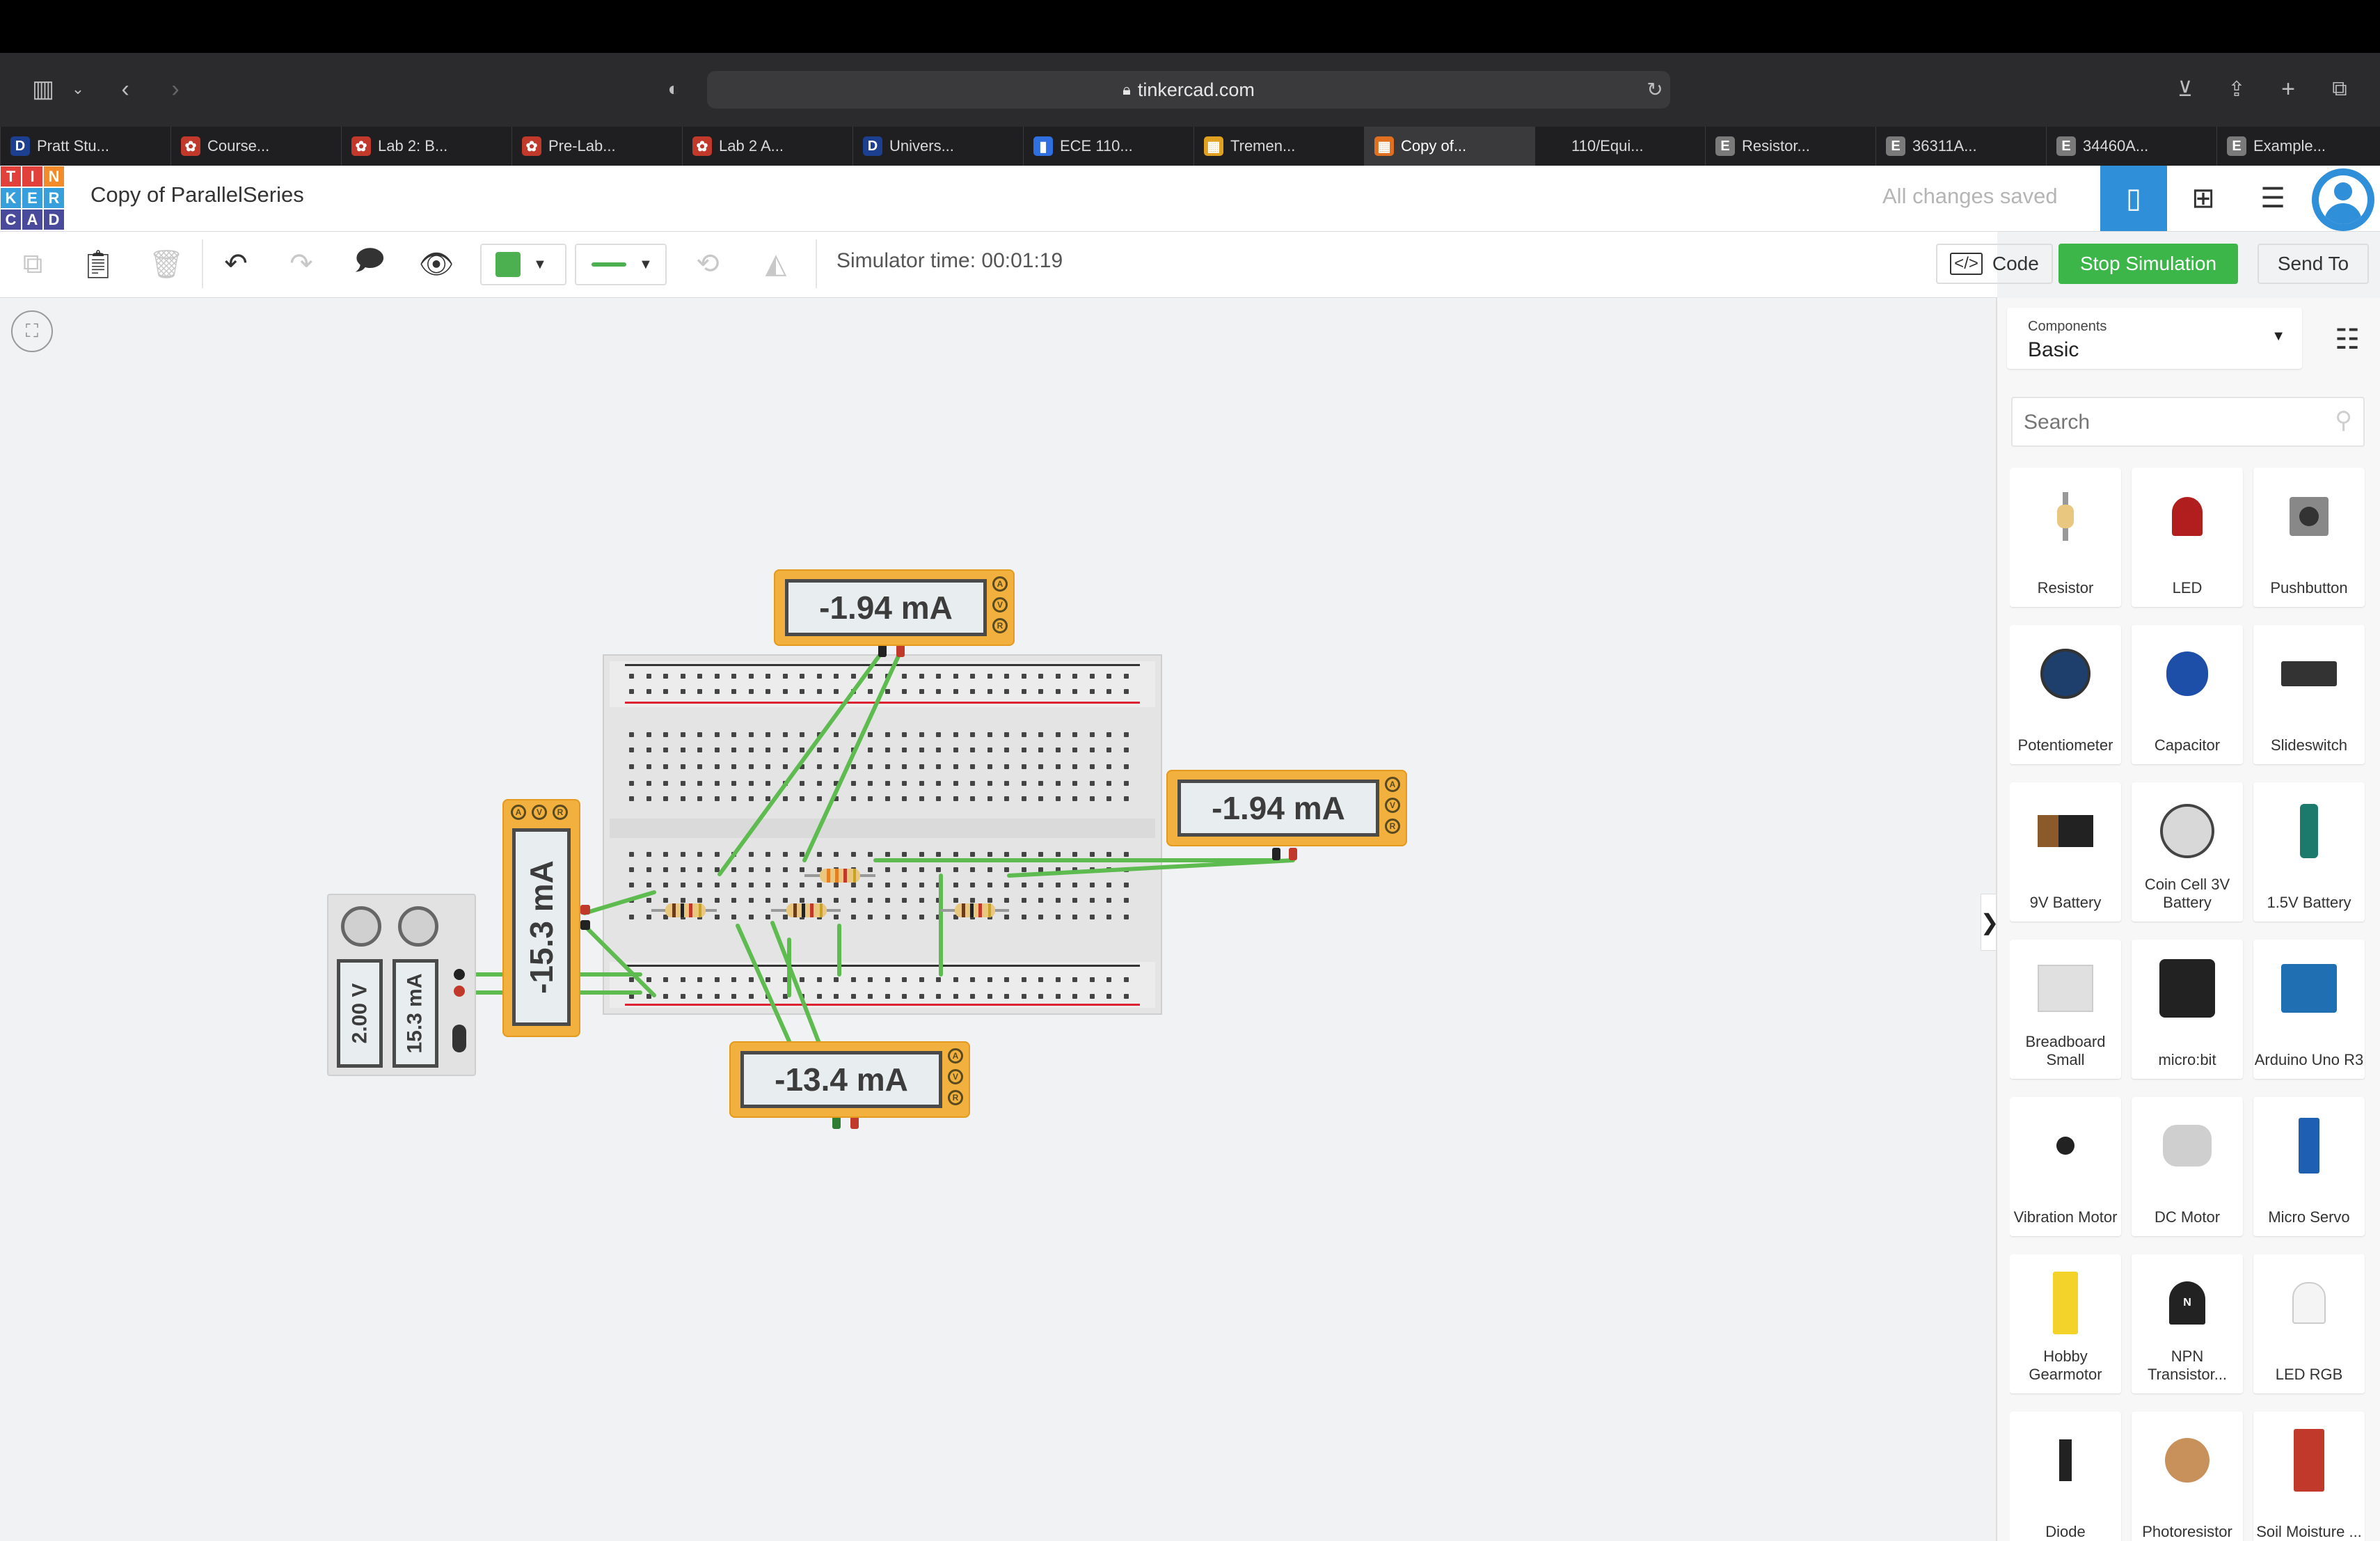 Image resolution: width=2380 pixels, height=1541 pixels. What do you see at coordinates (2187, 1145) in the screenshot?
I see `dc-motor-icon` at bounding box center [2187, 1145].